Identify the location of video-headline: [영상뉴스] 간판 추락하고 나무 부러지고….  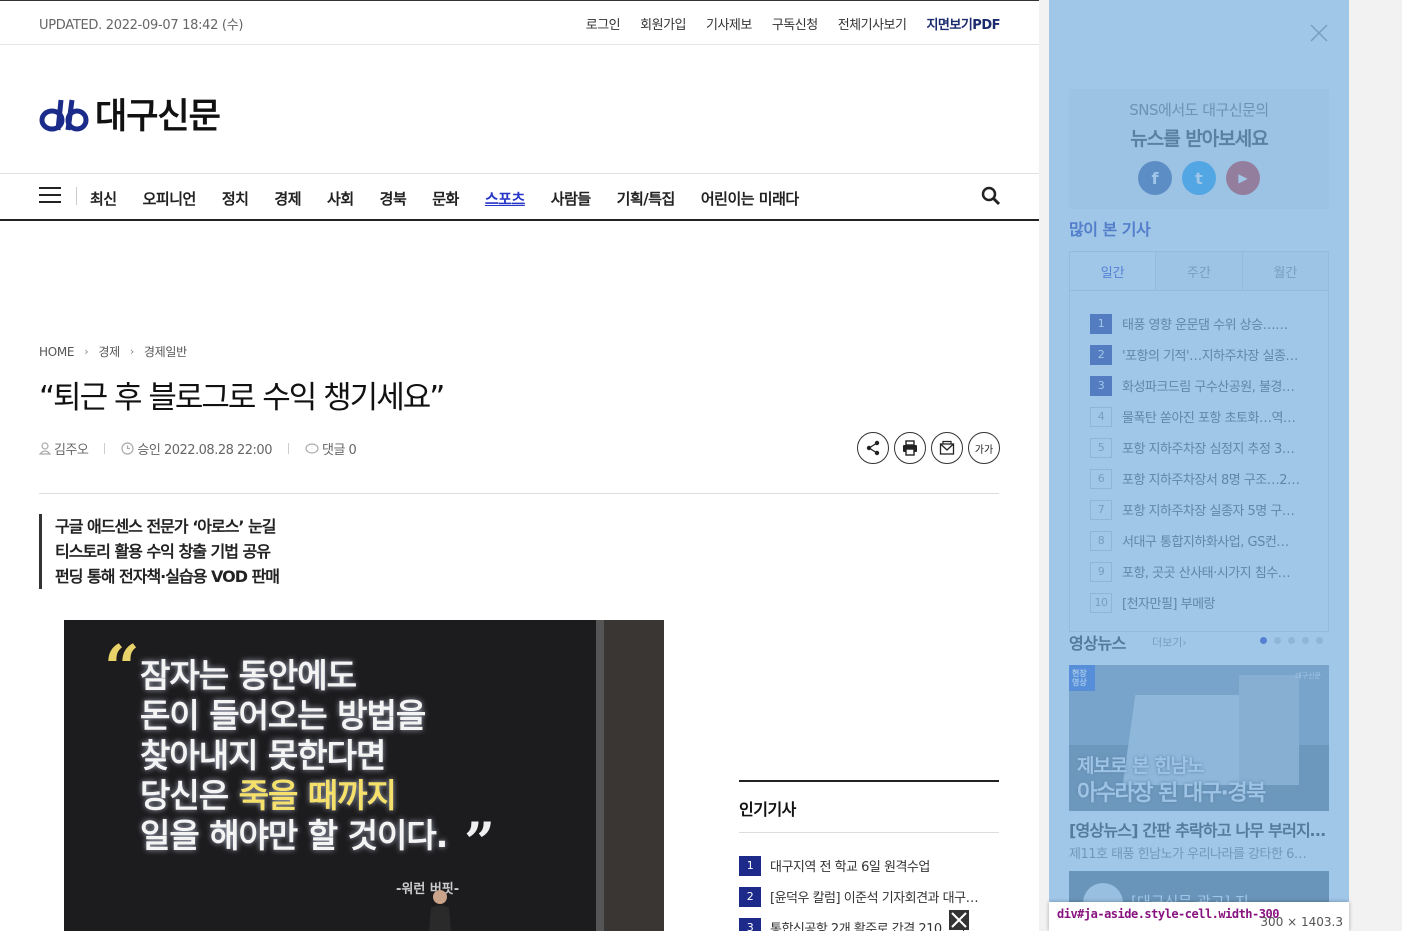
(1199, 829).